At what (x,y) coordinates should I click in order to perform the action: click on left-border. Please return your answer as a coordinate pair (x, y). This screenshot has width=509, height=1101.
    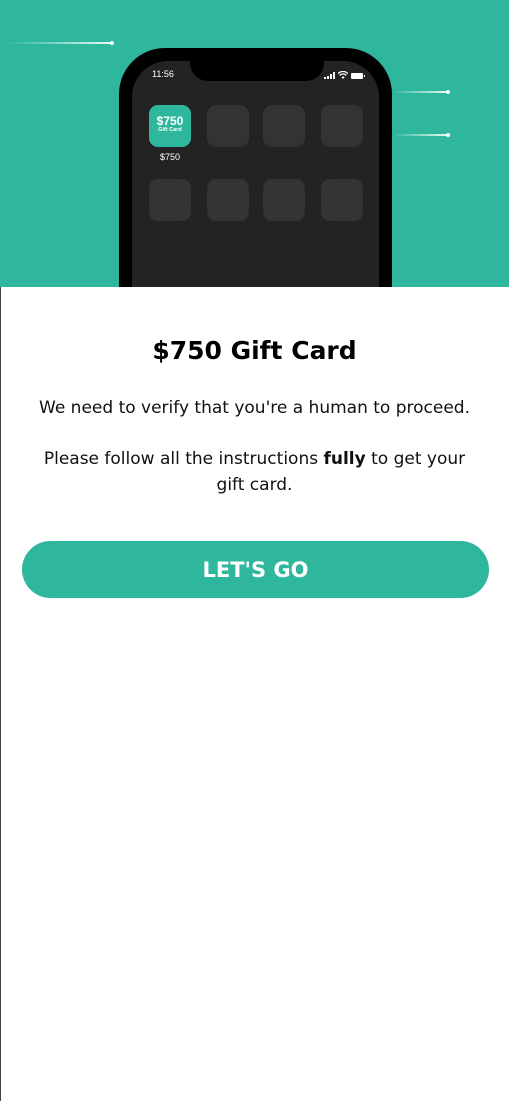
    Looking at the image, I should click on (0, 694).